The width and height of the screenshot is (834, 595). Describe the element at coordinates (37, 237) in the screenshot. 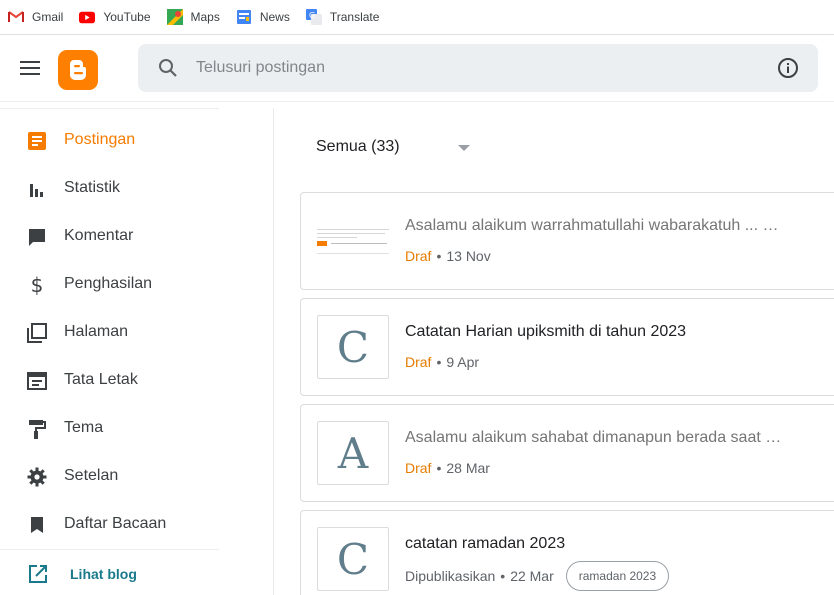

I see `comment-icon` at that location.